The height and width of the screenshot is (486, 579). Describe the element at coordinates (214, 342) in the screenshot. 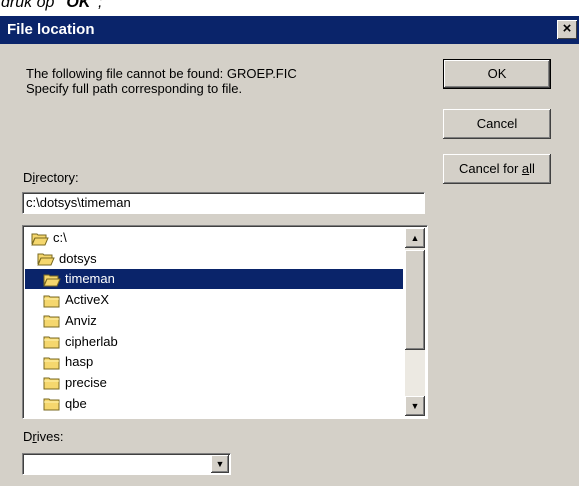

I see `folder-item-cipherlab: cipherlab` at that location.